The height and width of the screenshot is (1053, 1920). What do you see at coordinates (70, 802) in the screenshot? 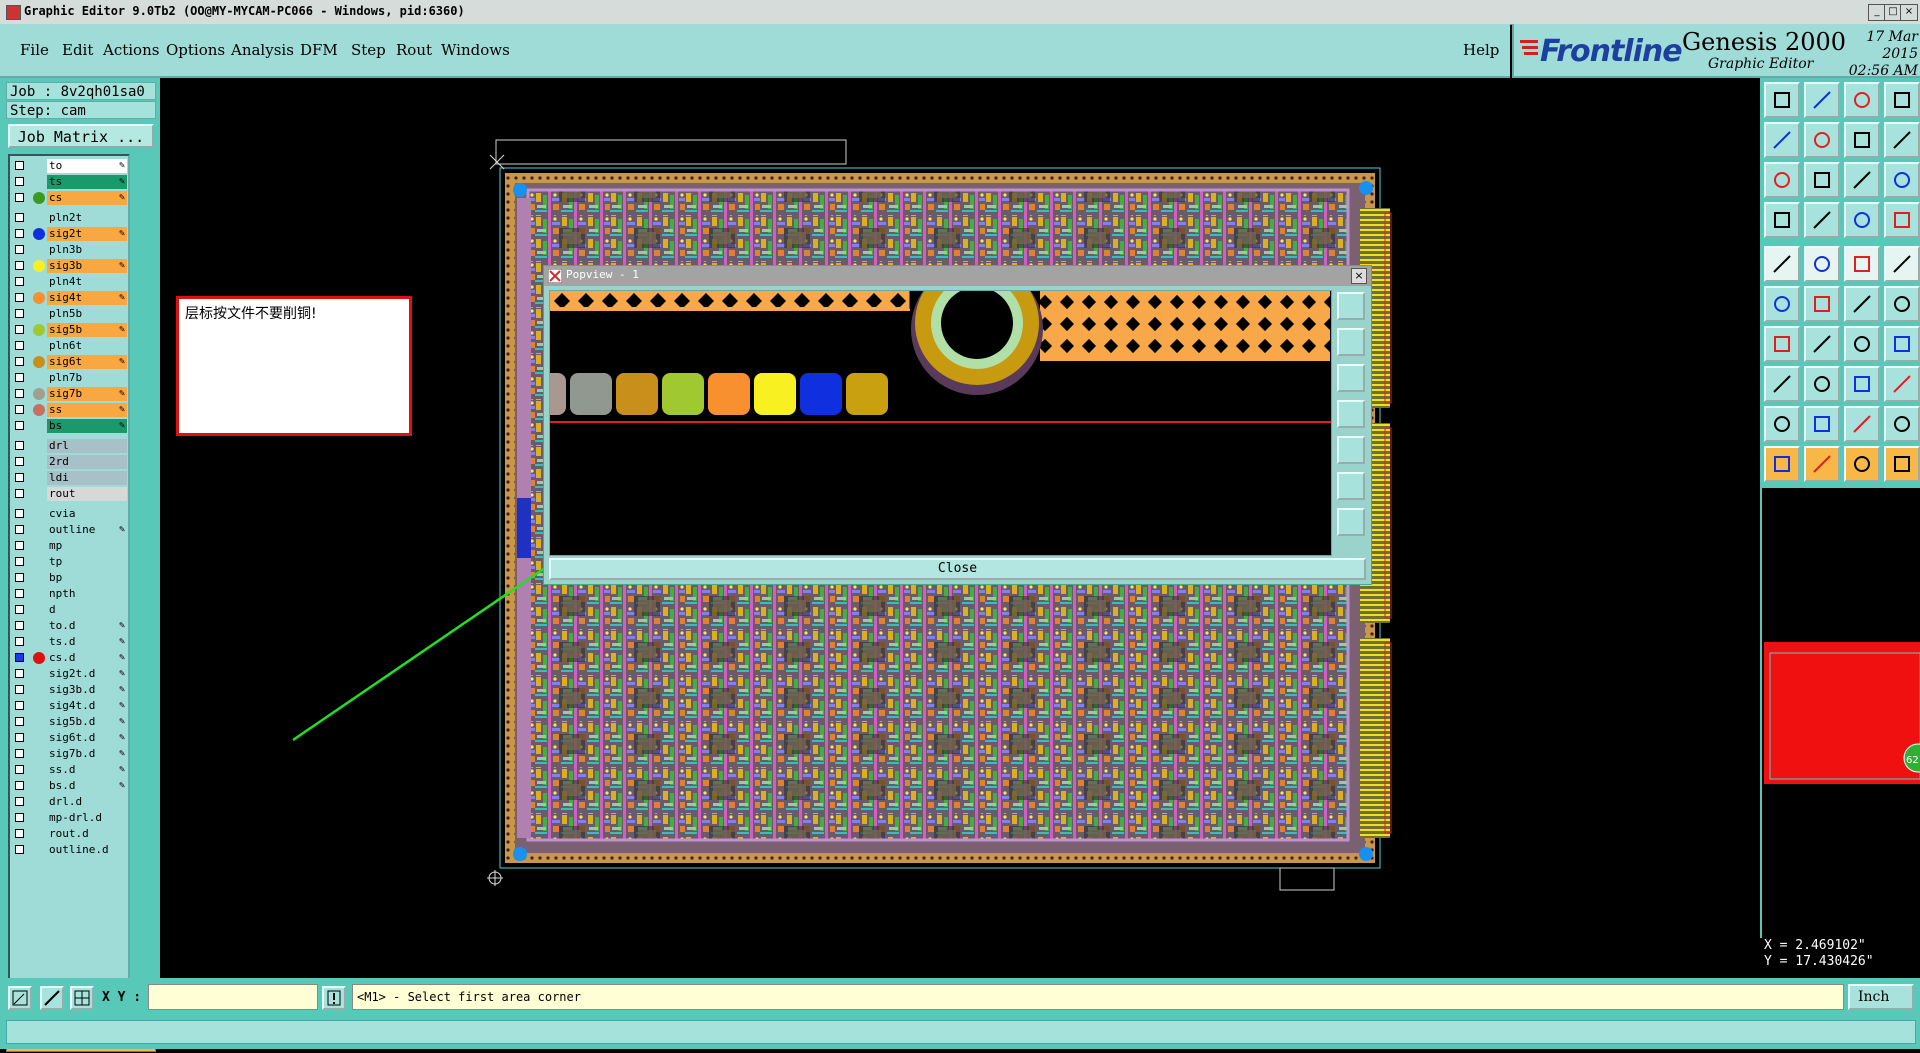
I see `layer-row-drl-d: drl.d` at bounding box center [70, 802].